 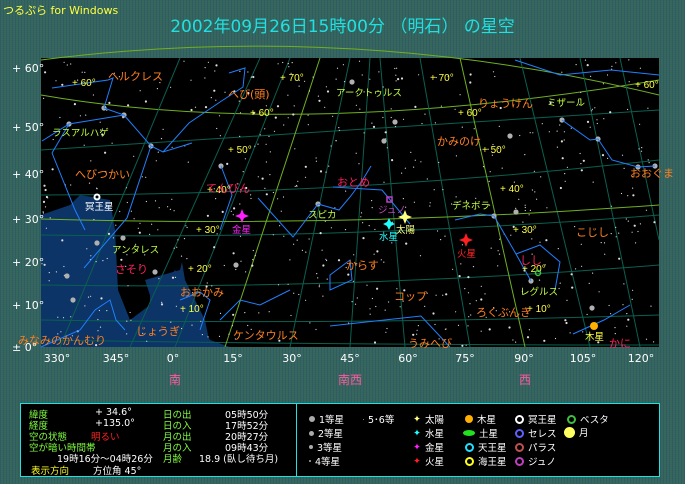 I want to click on legend-pluto: 冥王星, so click(x=542, y=420).